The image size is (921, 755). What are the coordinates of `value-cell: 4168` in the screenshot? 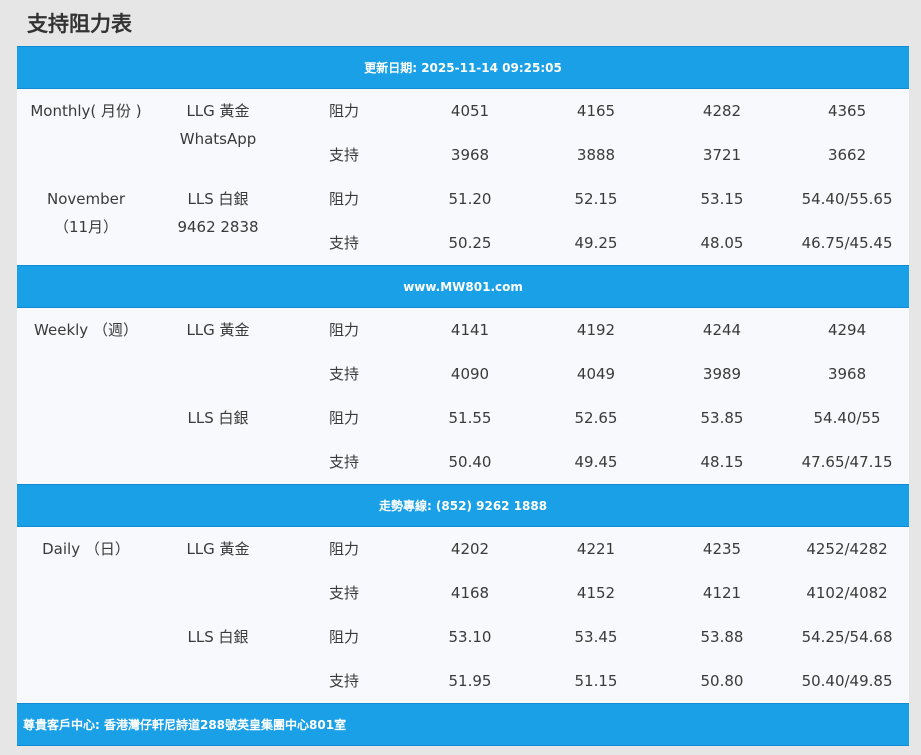 It's located at (470, 593).